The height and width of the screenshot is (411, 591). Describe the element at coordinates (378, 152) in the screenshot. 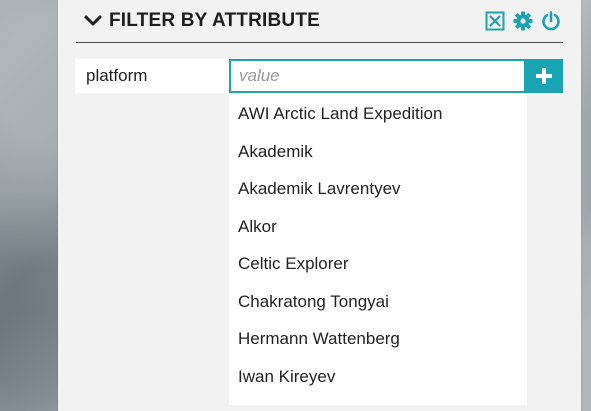

I see `dropdown-option: Akademik` at that location.